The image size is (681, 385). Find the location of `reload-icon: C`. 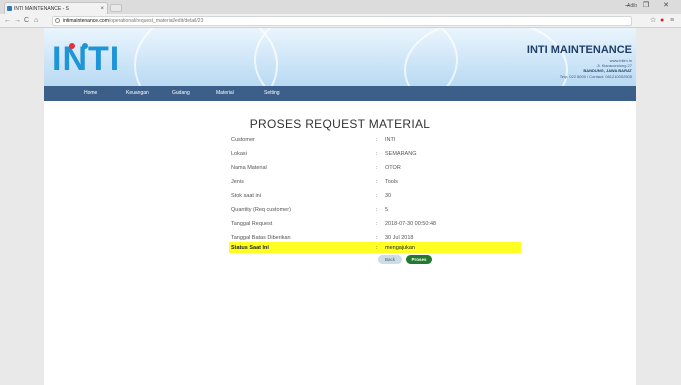

reload-icon: C is located at coordinates (26, 20).